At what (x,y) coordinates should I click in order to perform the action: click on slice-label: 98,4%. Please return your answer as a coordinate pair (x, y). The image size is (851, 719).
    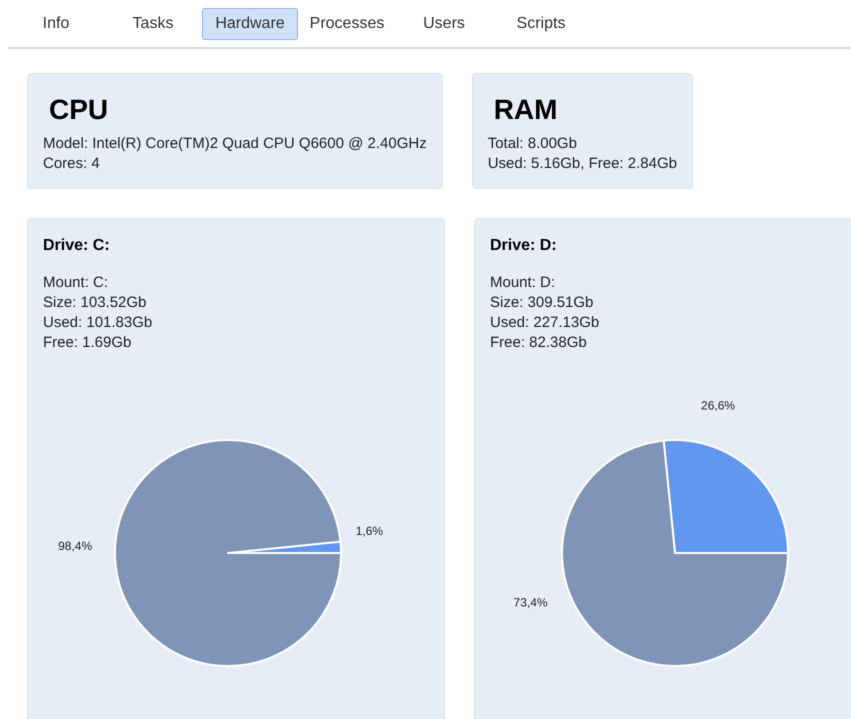
    Looking at the image, I should click on (75, 546).